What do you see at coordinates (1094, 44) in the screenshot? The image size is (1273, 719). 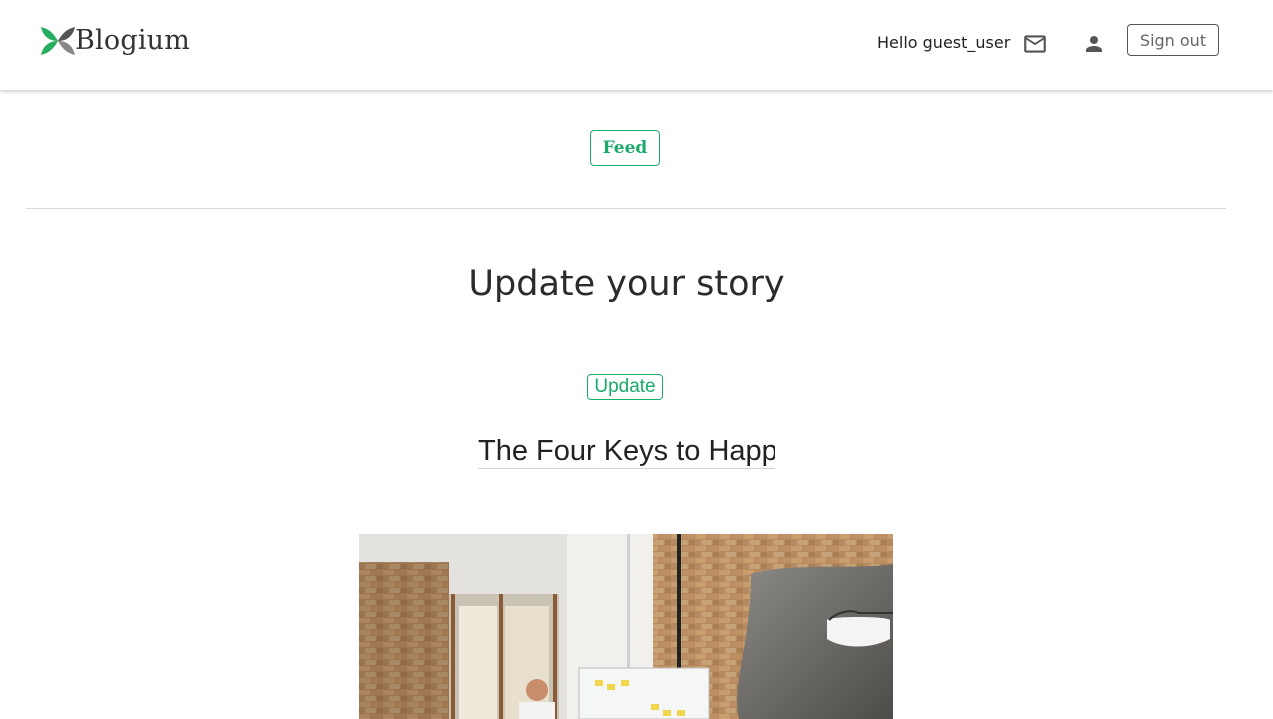 I see `person-icon` at bounding box center [1094, 44].